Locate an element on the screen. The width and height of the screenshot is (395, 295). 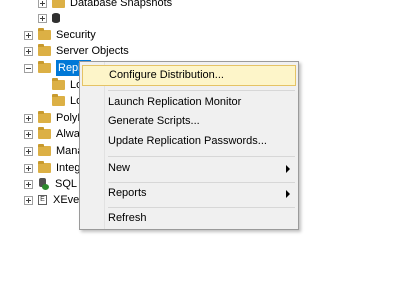
tree-node-management: Mana is located at coordinates (54, 151).